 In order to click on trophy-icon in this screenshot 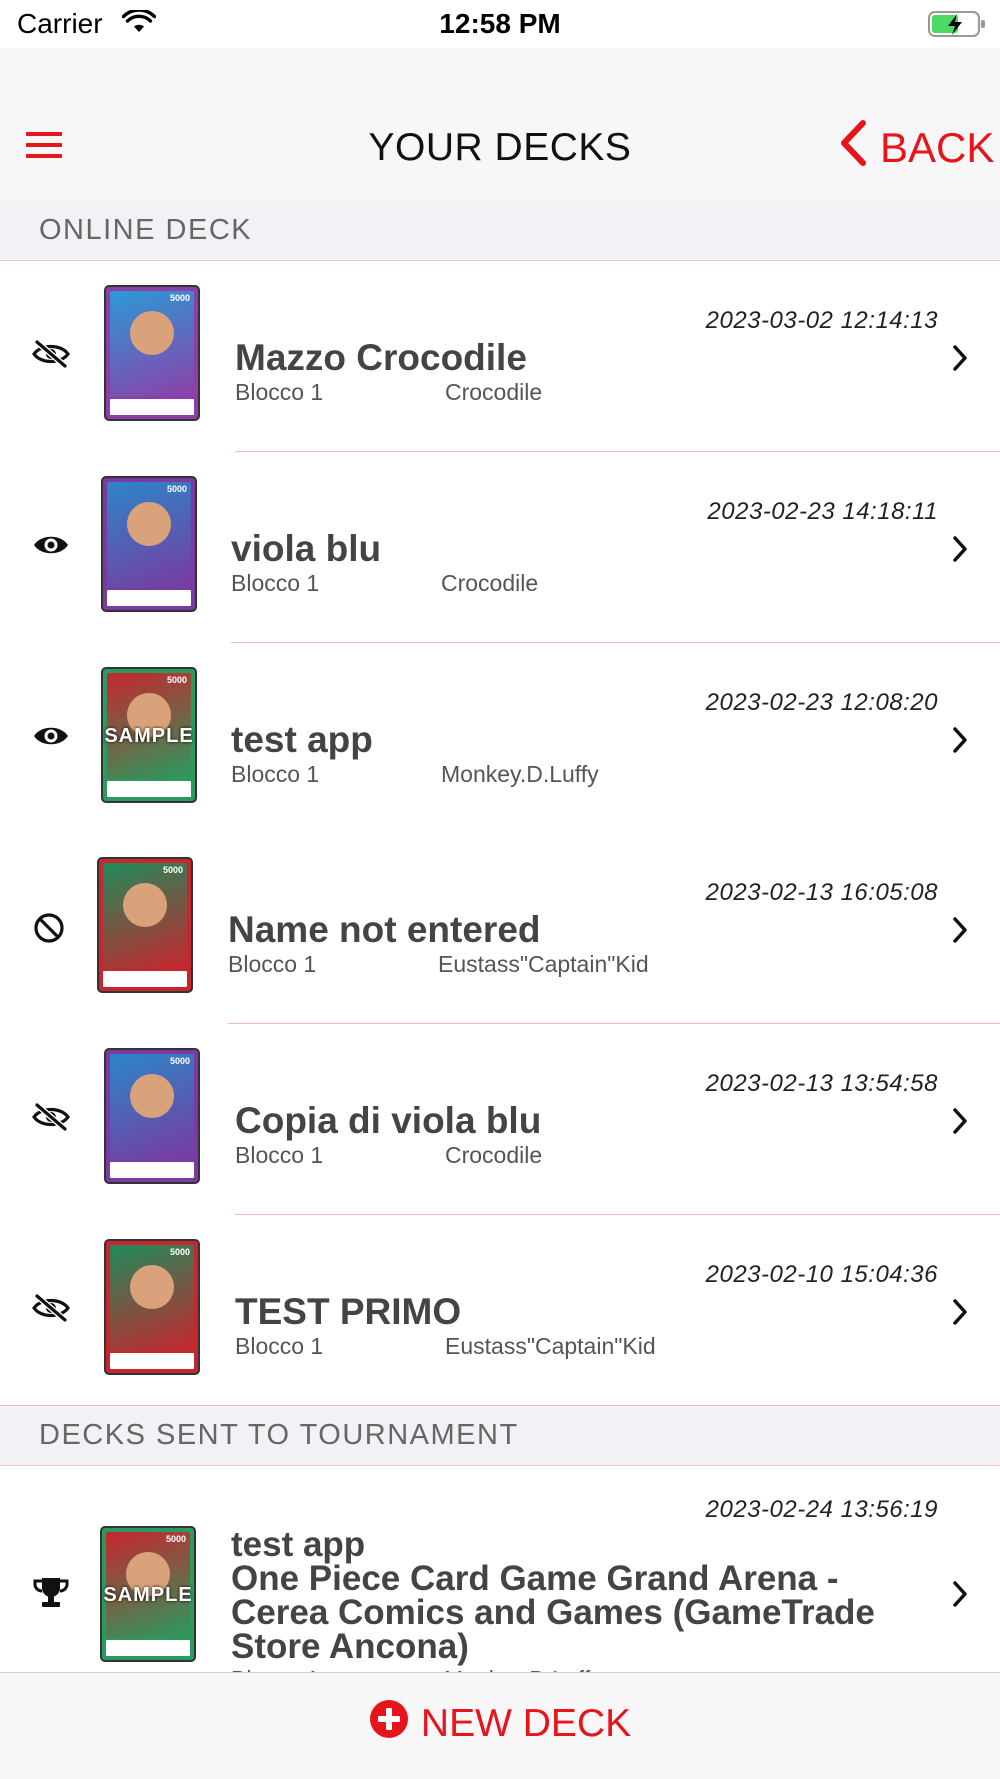, I will do `click(51, 1591)`.